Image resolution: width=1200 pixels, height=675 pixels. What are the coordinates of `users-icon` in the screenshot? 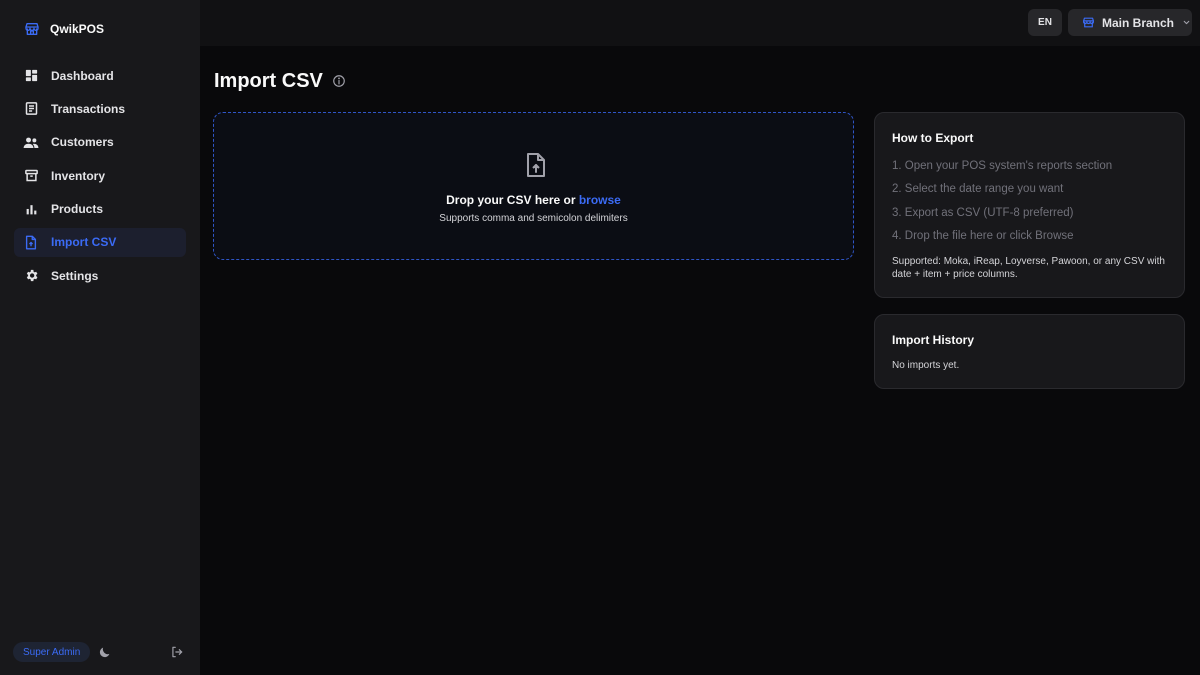 It's located at (31, 142).